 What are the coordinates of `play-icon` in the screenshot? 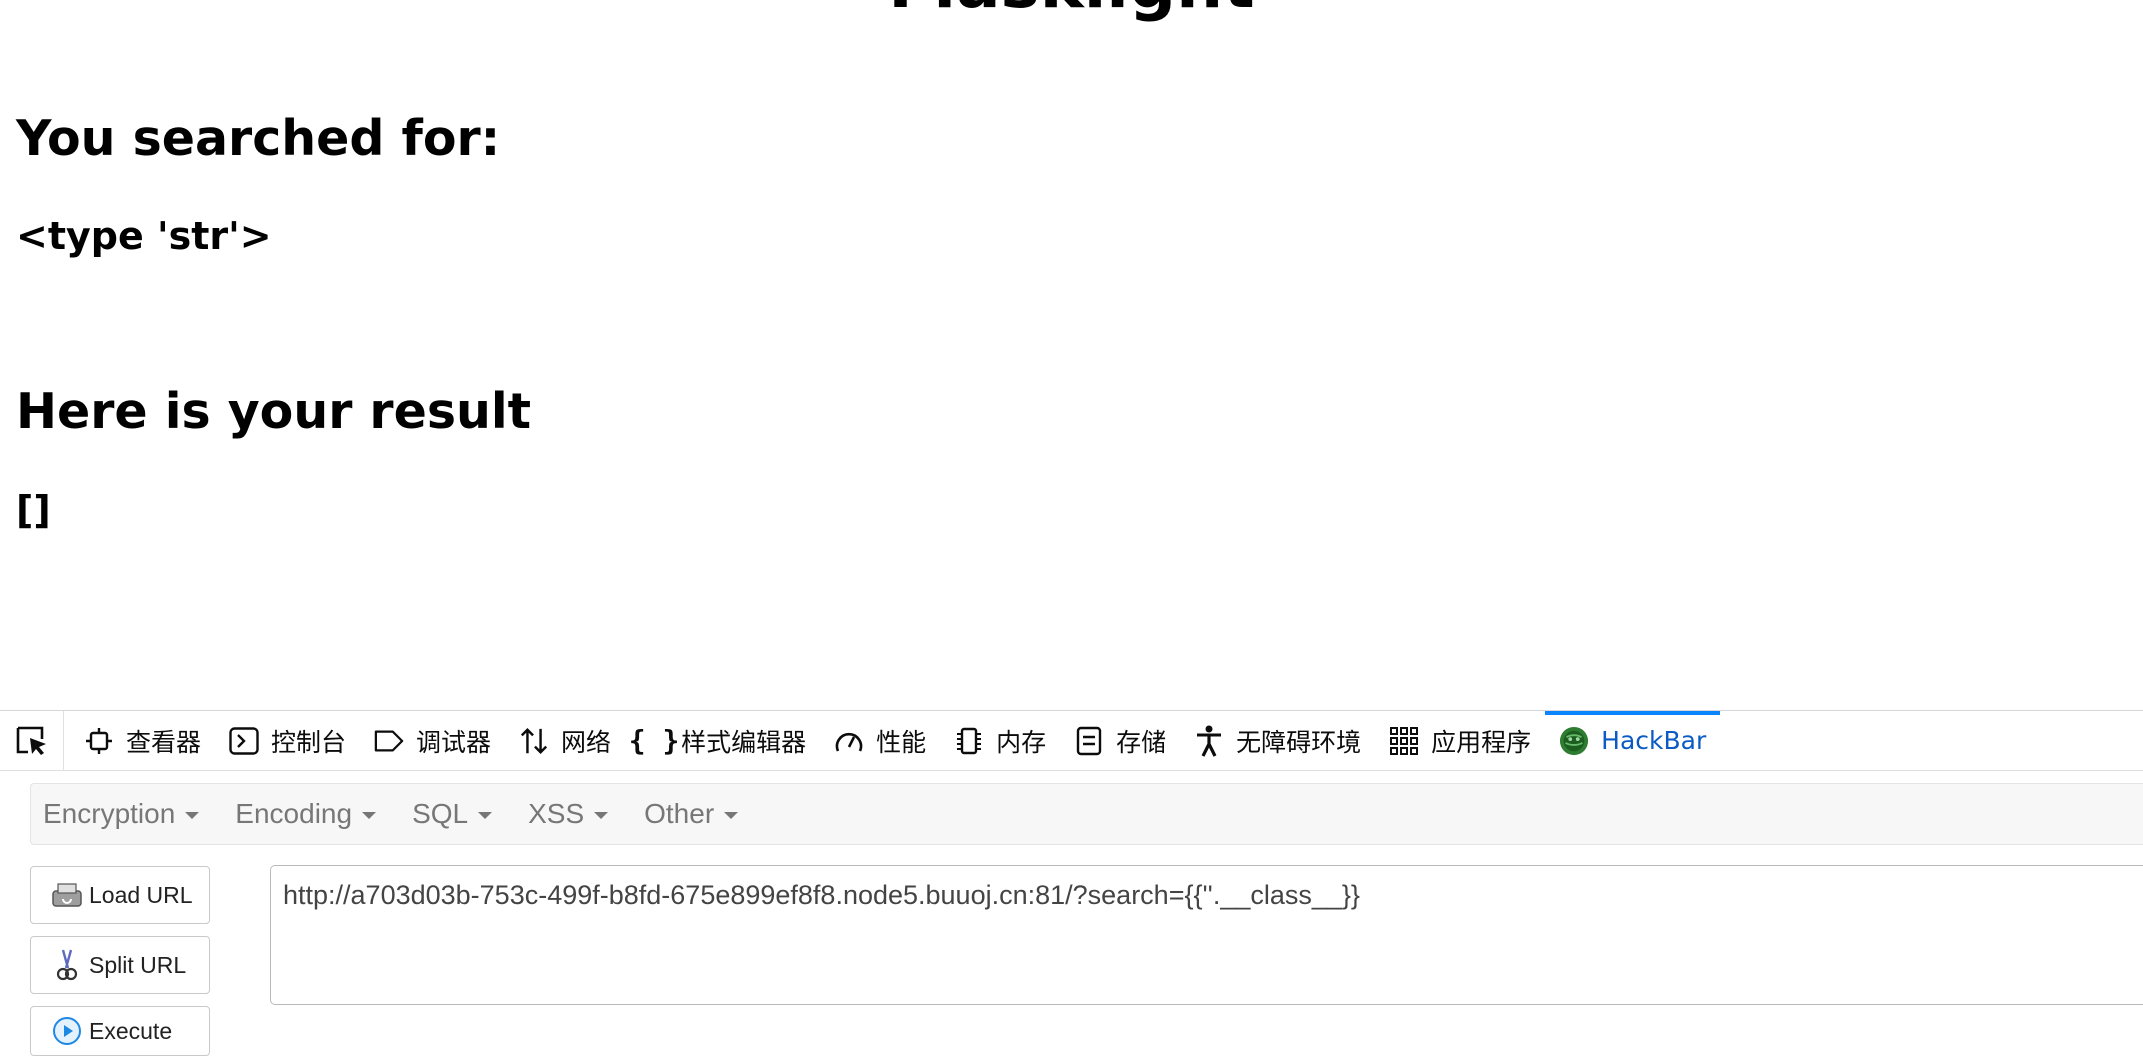 It's located at (67, 1031).